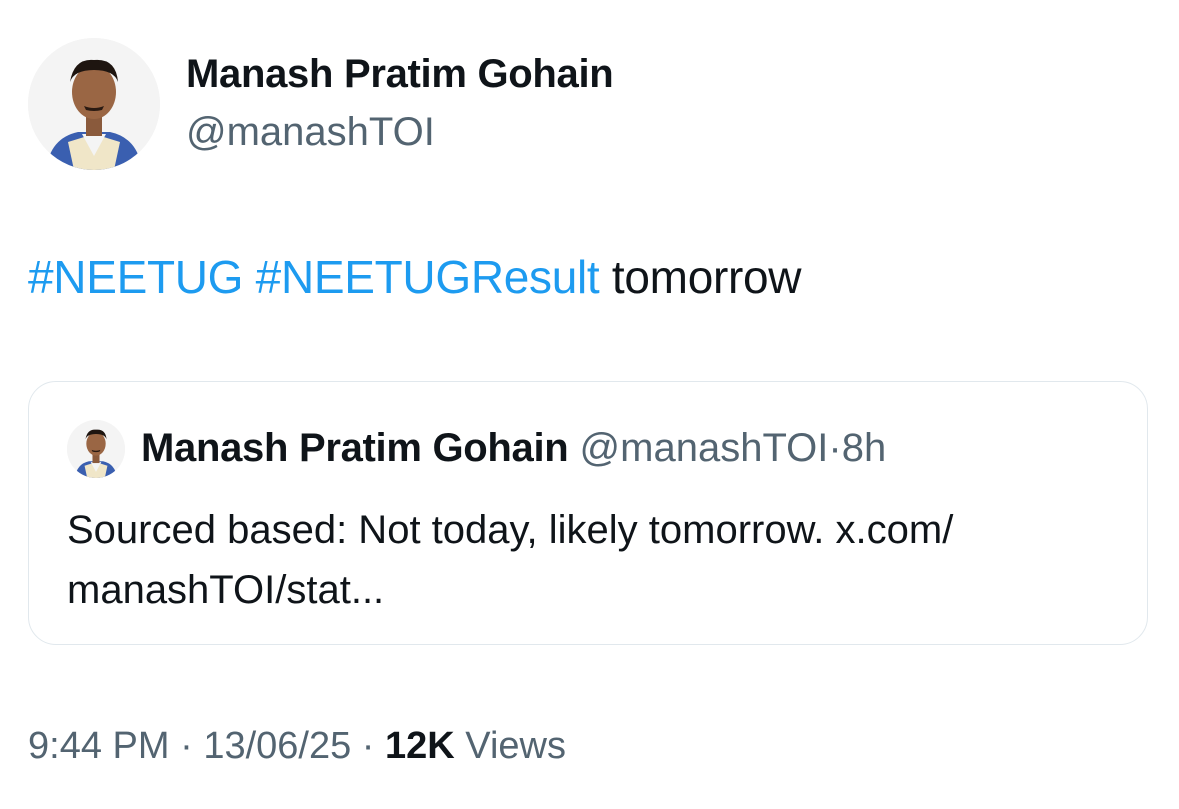 This screenshot has height=809, width=1179. What do you see at coordinates (706, 277) in the screenshot?
I see `tweet-body-text: tomorrow` at bounding box center [706, 277].